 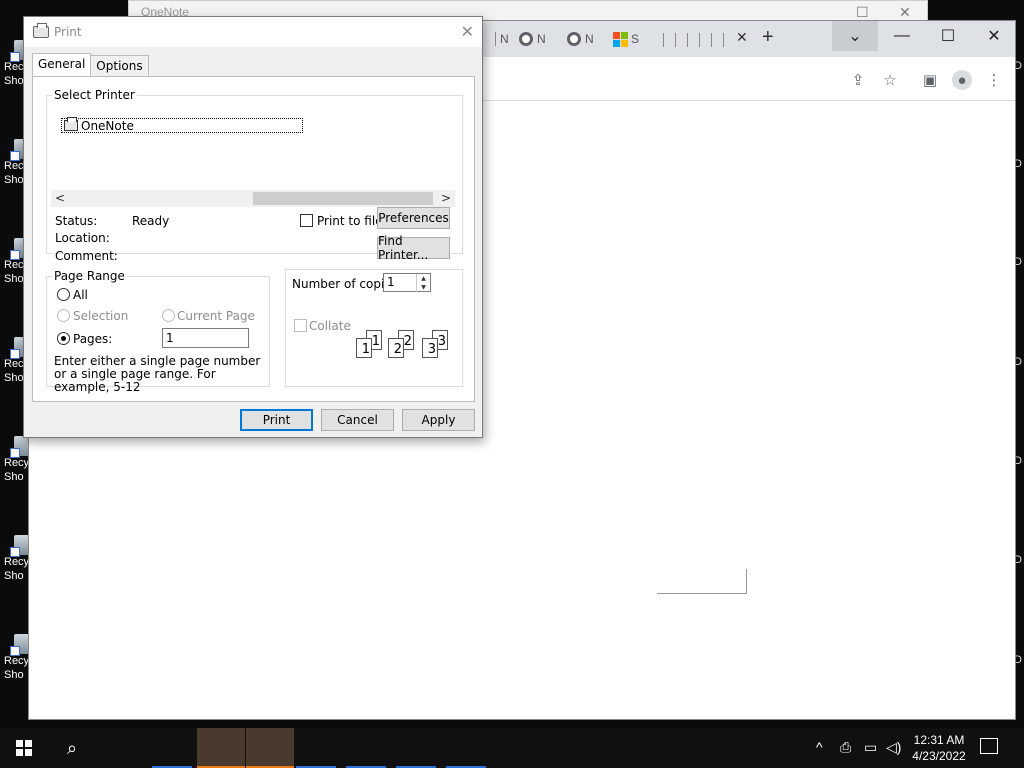 What do you see at coordinates (306, 220) in the screenshot?
I see `print-to-file-checkbox` at bounding box center [306, 220].